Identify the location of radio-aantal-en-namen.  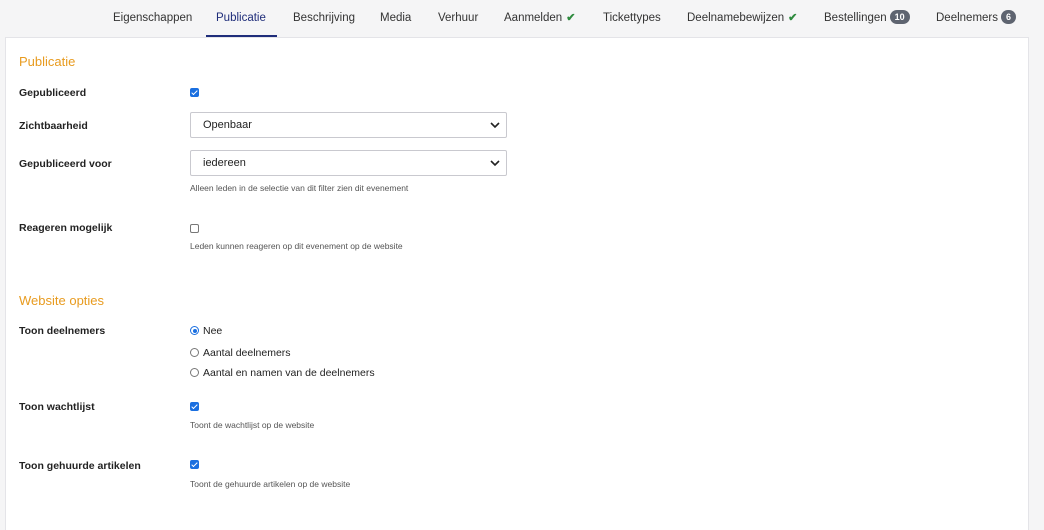
(194, 372).